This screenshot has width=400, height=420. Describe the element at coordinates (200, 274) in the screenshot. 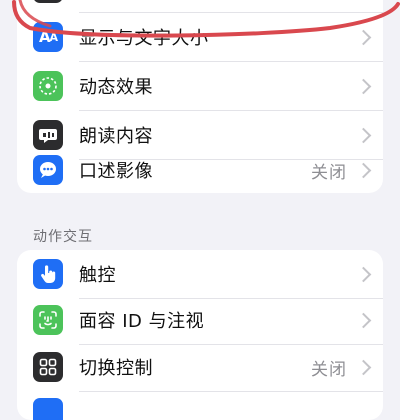

I see `settings-row-touch: 触控` at that location.